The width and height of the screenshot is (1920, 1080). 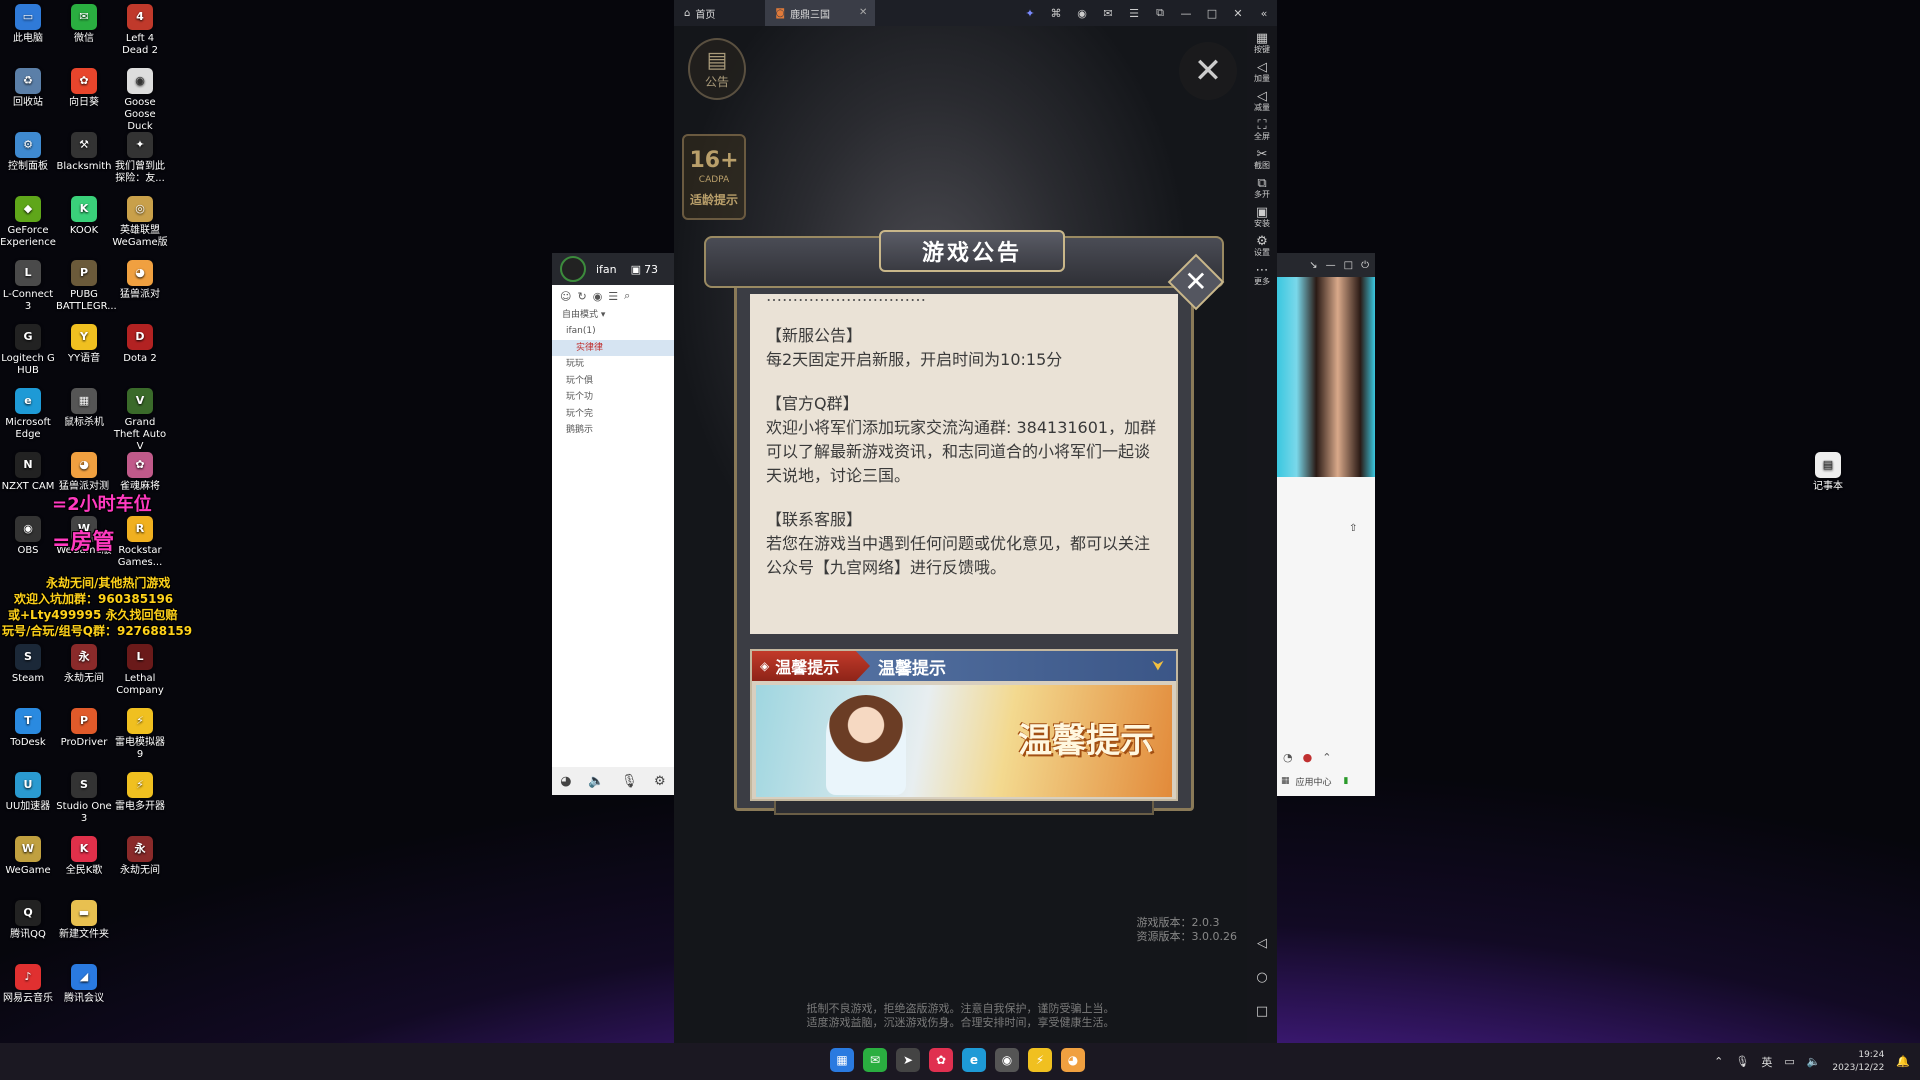 What do you see at coordinates (1040, 1060) in the screenshot?
I see `ldplayer-icon: ⚡` at bounding box center [1040, 1060].